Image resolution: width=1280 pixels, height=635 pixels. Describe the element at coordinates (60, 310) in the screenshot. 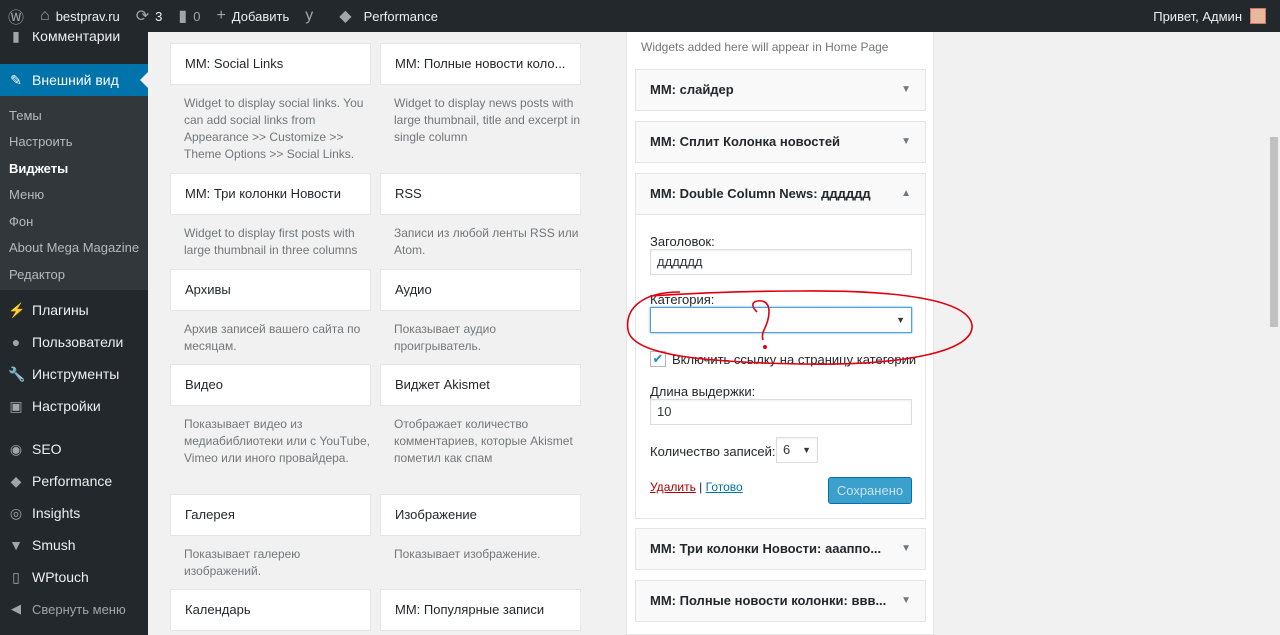

I see `sidebar-item-label: Плагины` at that location.